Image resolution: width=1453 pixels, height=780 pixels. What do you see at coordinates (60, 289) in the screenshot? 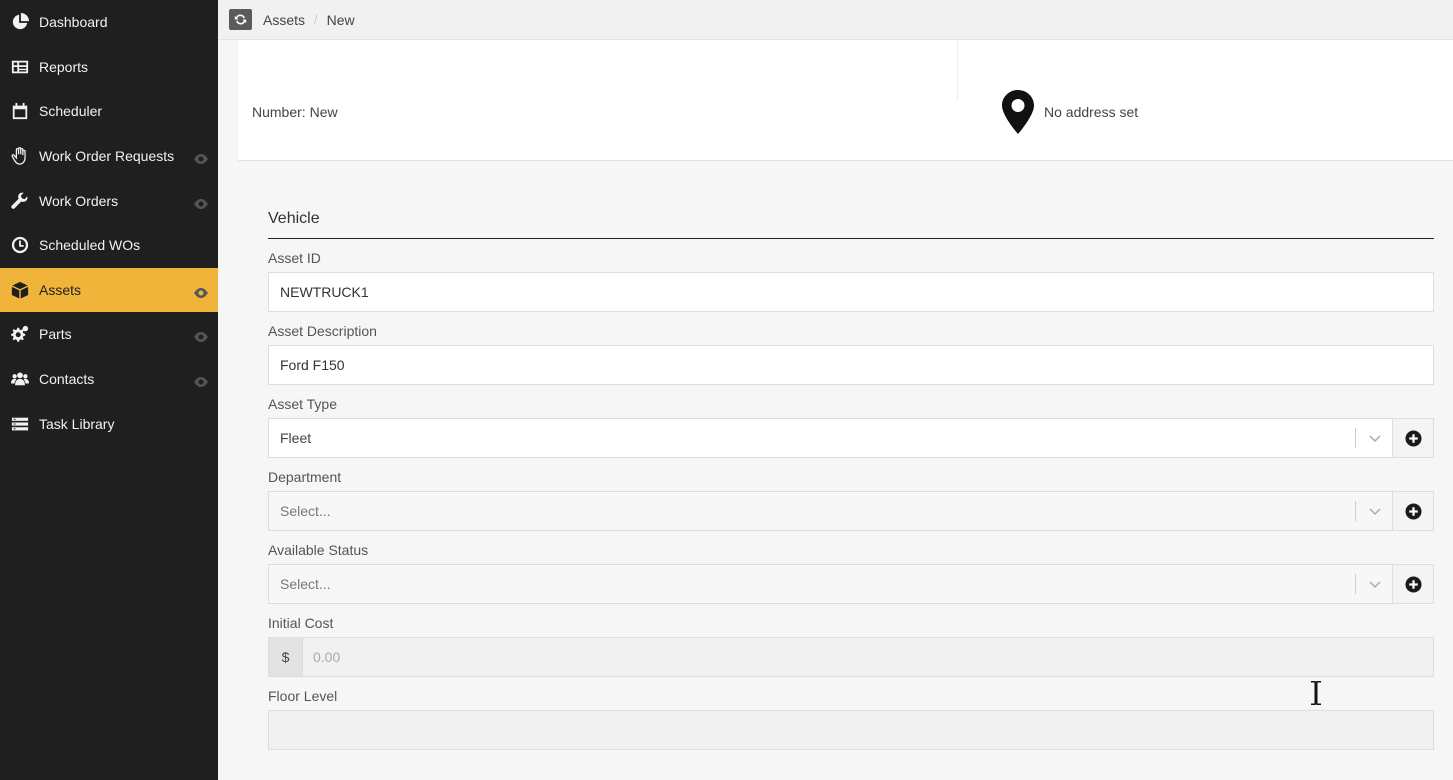
I see `sidebar-item-label: Assets` at bounding box center [60, 289].